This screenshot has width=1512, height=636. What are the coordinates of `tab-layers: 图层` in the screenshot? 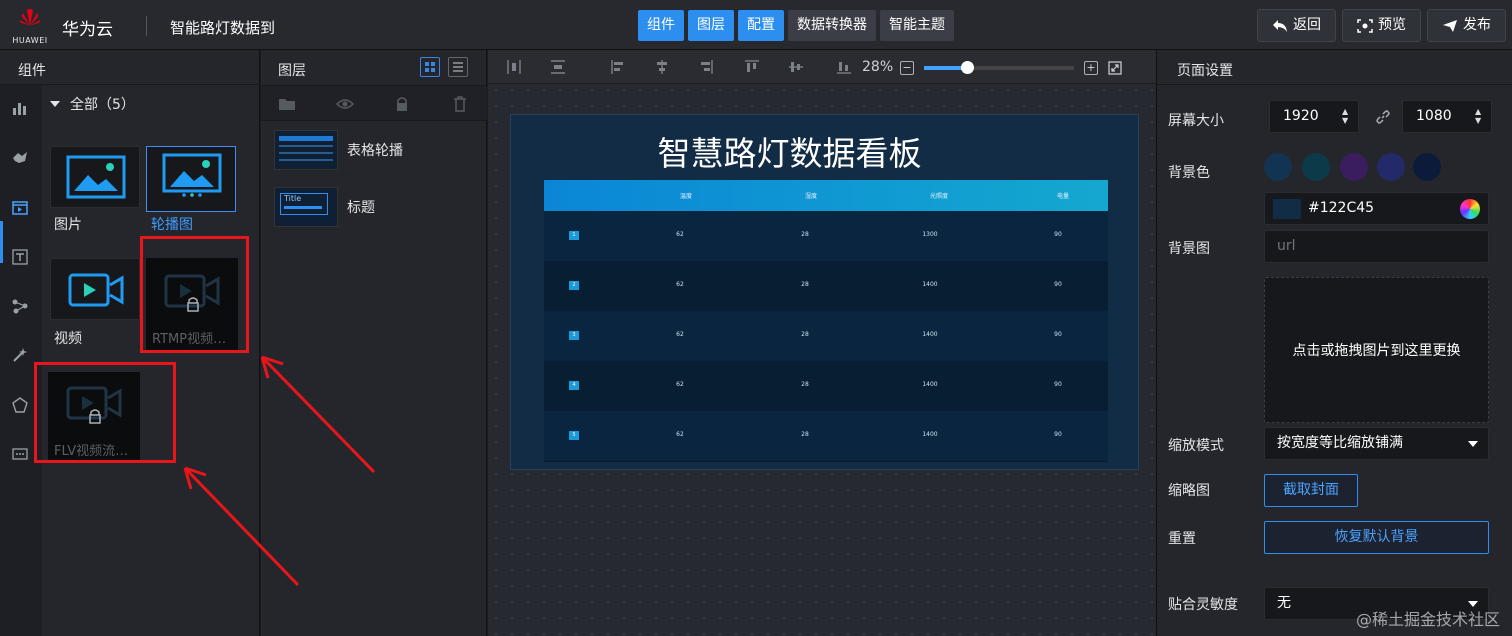 It's located at (711, 25).